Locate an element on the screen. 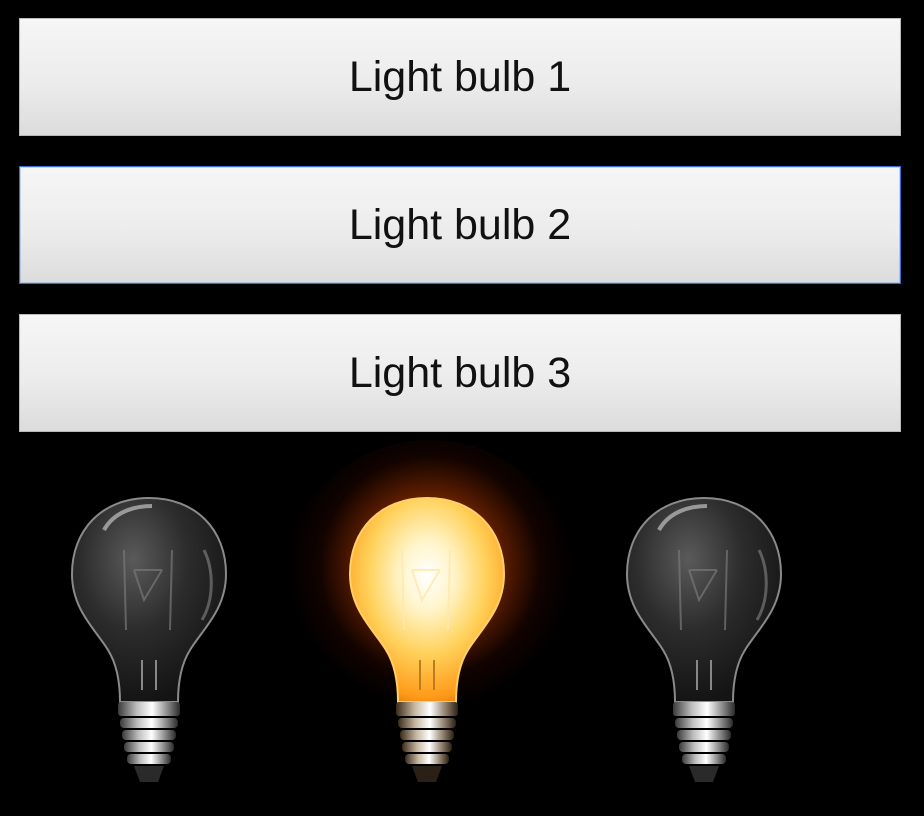 The image size is (924, 816). light-bulb-1-button: Light bulb 1 is located at coordinates (460, 77).